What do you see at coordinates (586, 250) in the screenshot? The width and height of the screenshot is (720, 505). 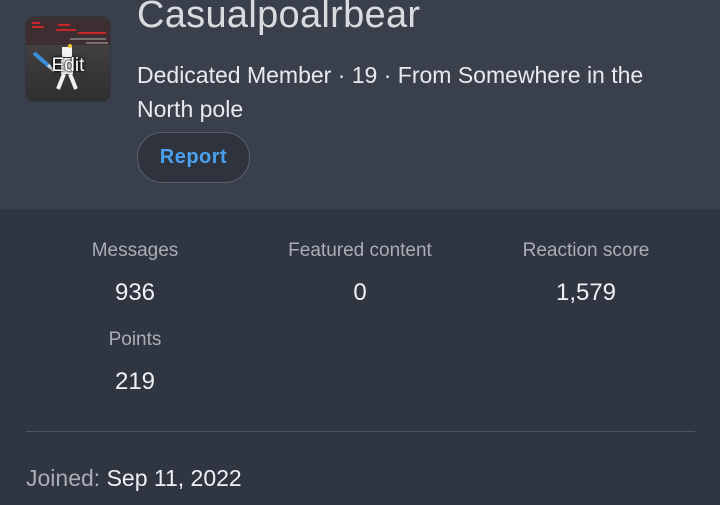 I see `stat-label: Reaction score` at bounding box center [586, 250].